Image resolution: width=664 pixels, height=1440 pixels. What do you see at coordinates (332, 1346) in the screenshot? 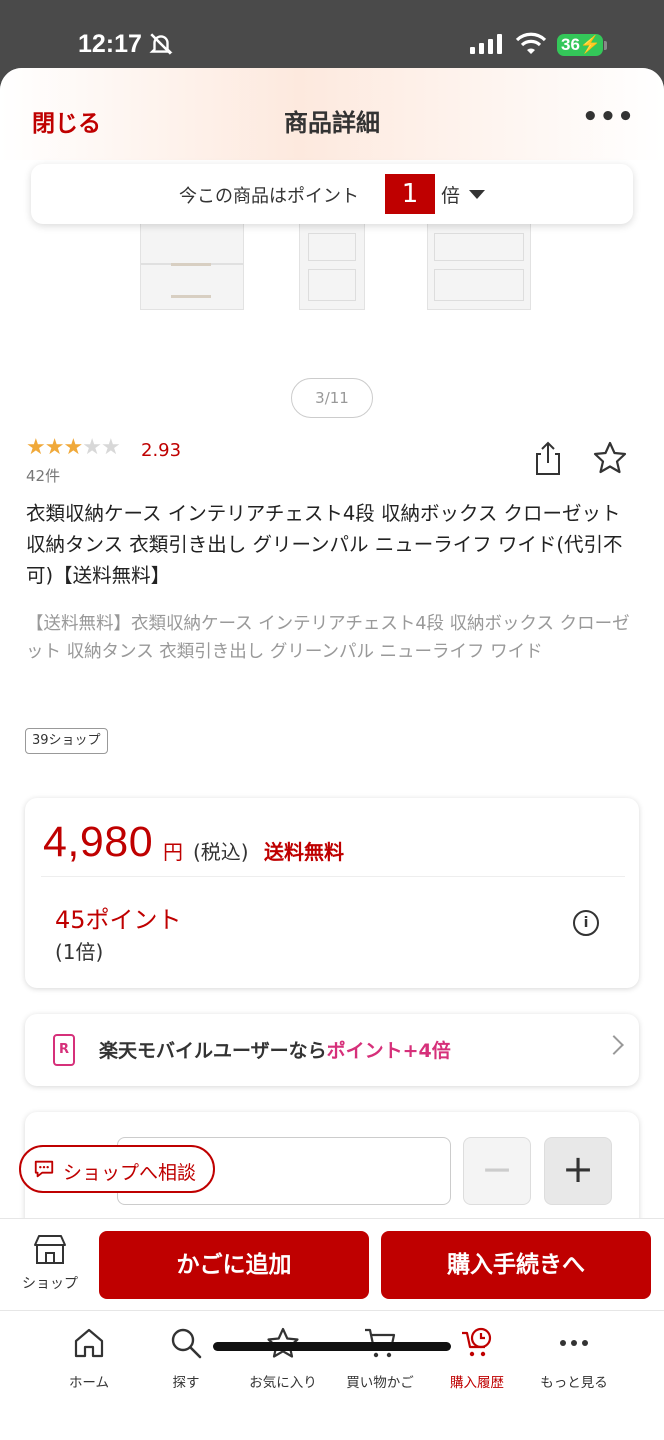
I see `home-indicator` at bounding box center [332, 1346].